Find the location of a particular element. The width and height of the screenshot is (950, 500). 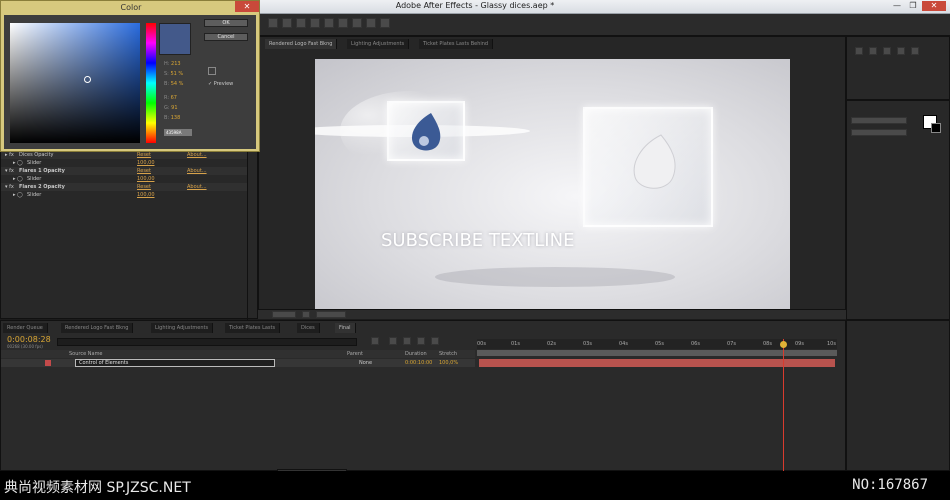

preview-checkbox: ✓ Preview is located at coordinates (220, 84).